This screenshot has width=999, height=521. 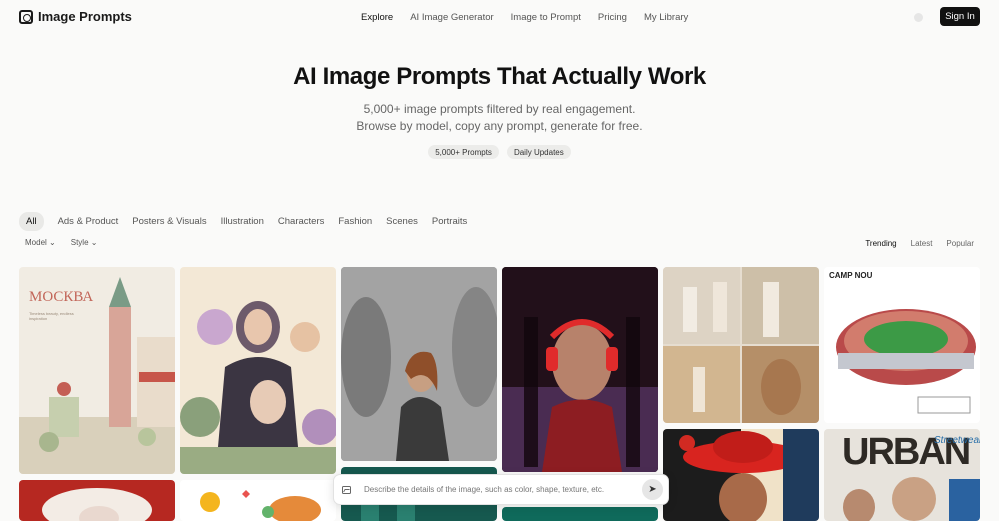 I want to click on tab-all: All, so click(x=31, y=221).